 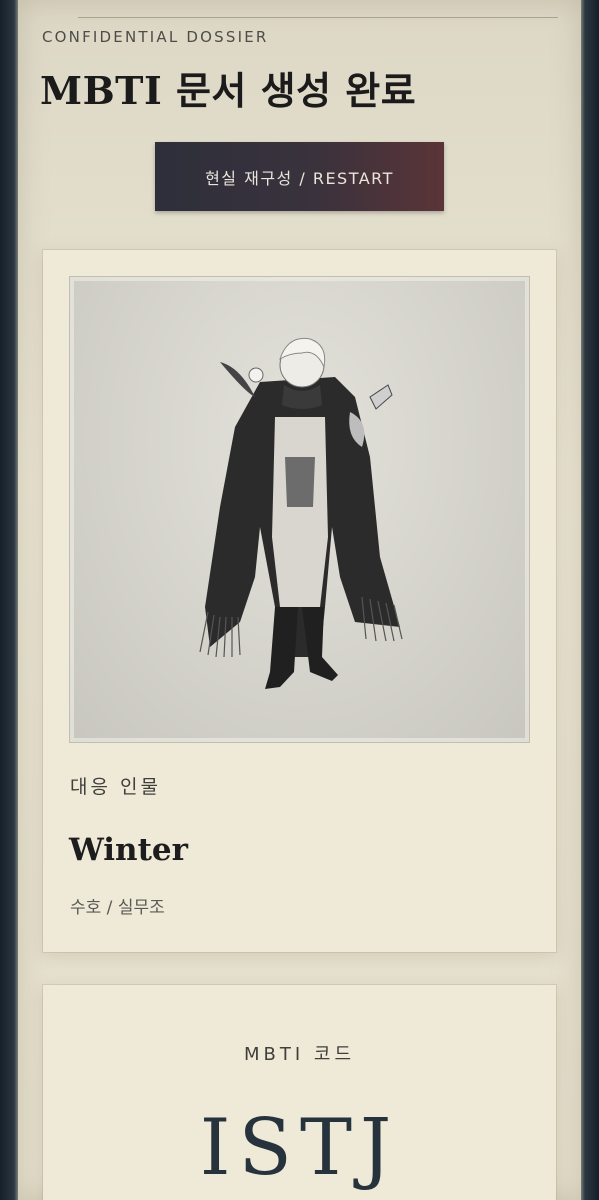 I want to click on character-portrait-icon, so click(x=301, y=513).